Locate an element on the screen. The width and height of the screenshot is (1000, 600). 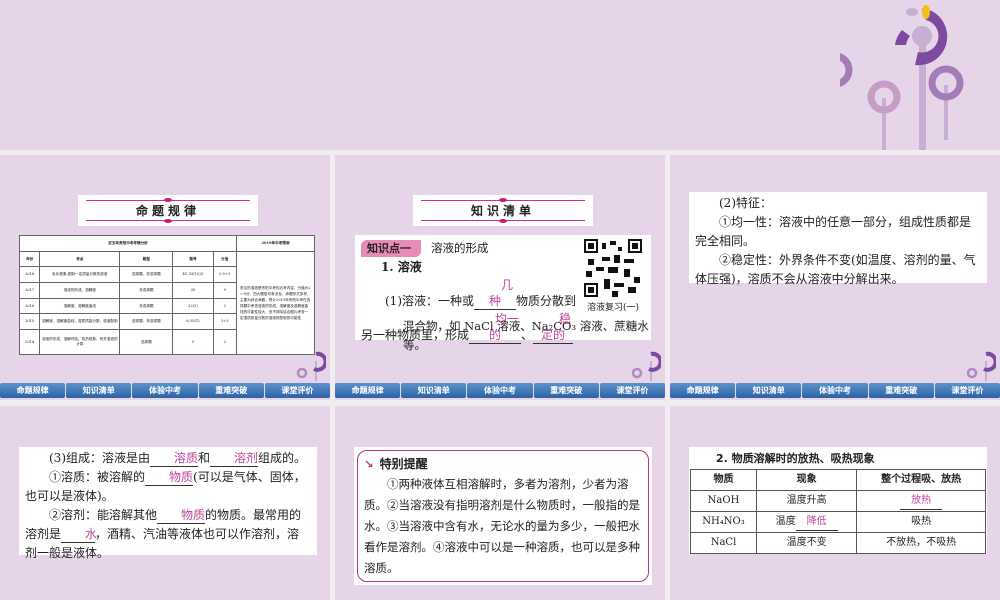
solution-examples: 混合物，如 NaCl 溶液、Na₂CO₃ 溶液、蔗糖水等。 is located at coordinates (526, 335).